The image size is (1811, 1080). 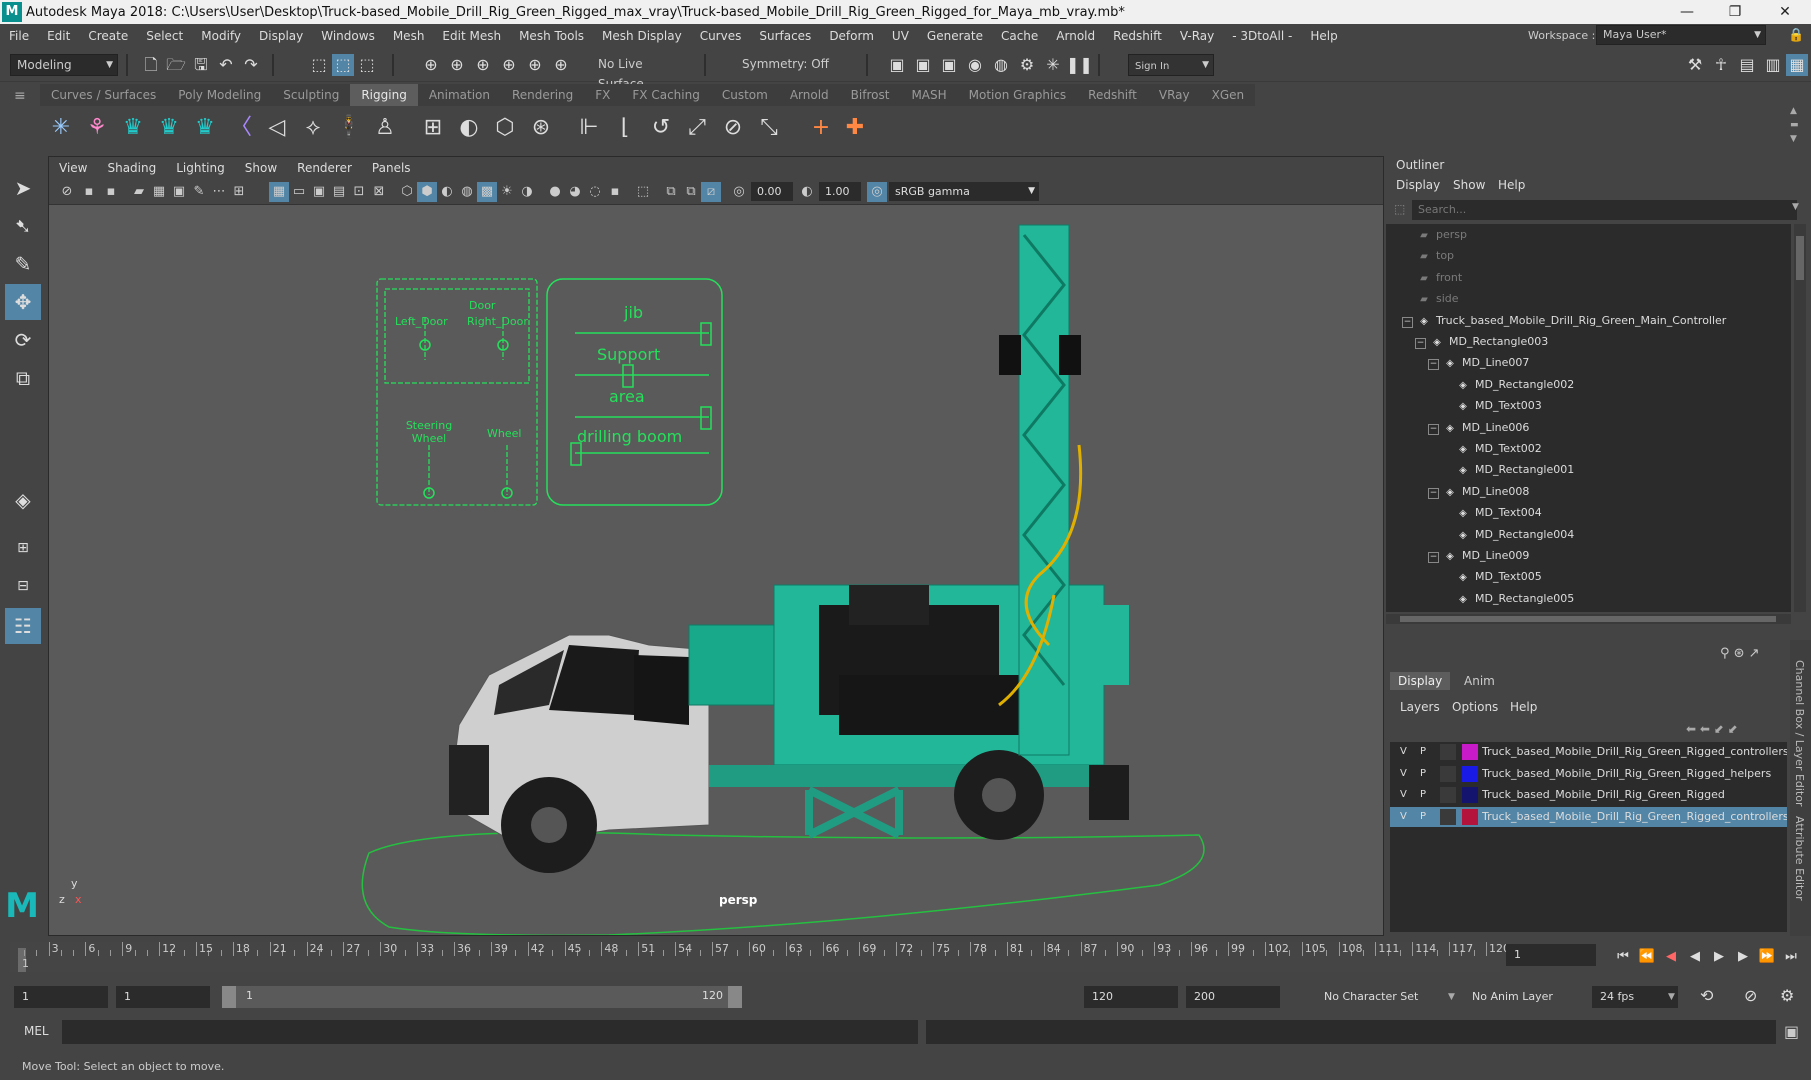 What do you see at coordinates (1027, 65) in the screenshot?
I see `render-setup-icon: ⚙` at bounding box center [1027, 65].